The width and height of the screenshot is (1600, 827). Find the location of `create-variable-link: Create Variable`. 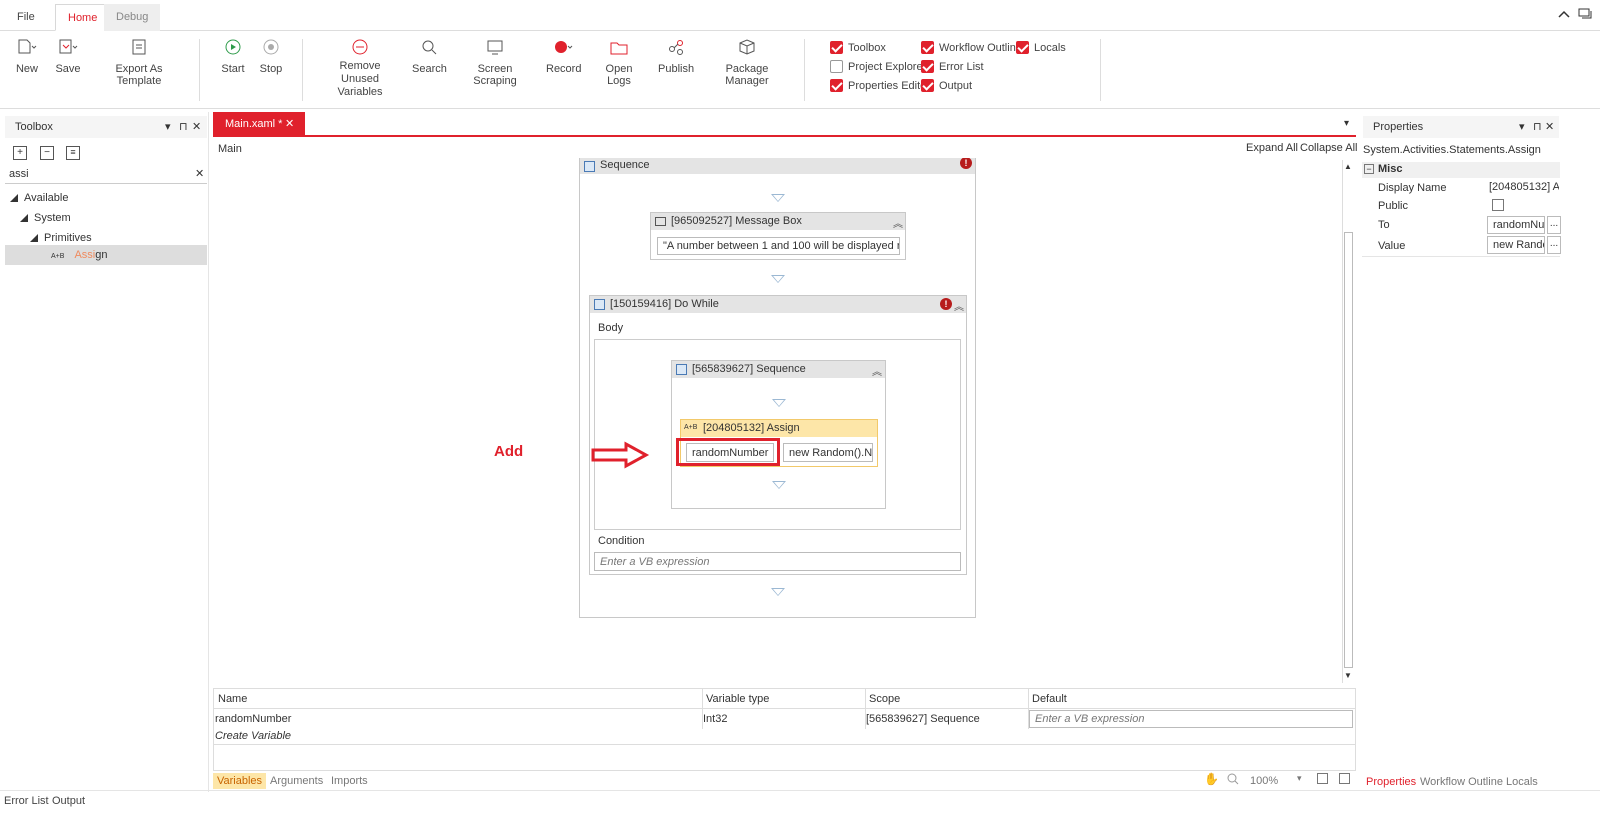

create-variable-link: Create Variable is located at coordinates (253, 736).